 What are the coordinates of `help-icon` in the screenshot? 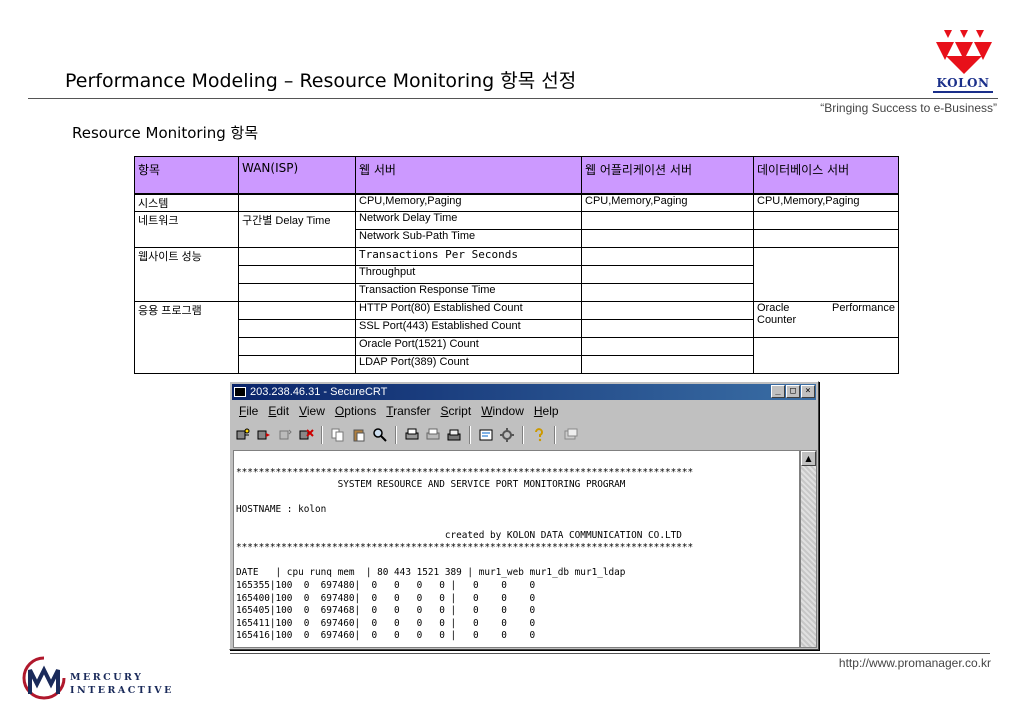 It's located at (539, 435).